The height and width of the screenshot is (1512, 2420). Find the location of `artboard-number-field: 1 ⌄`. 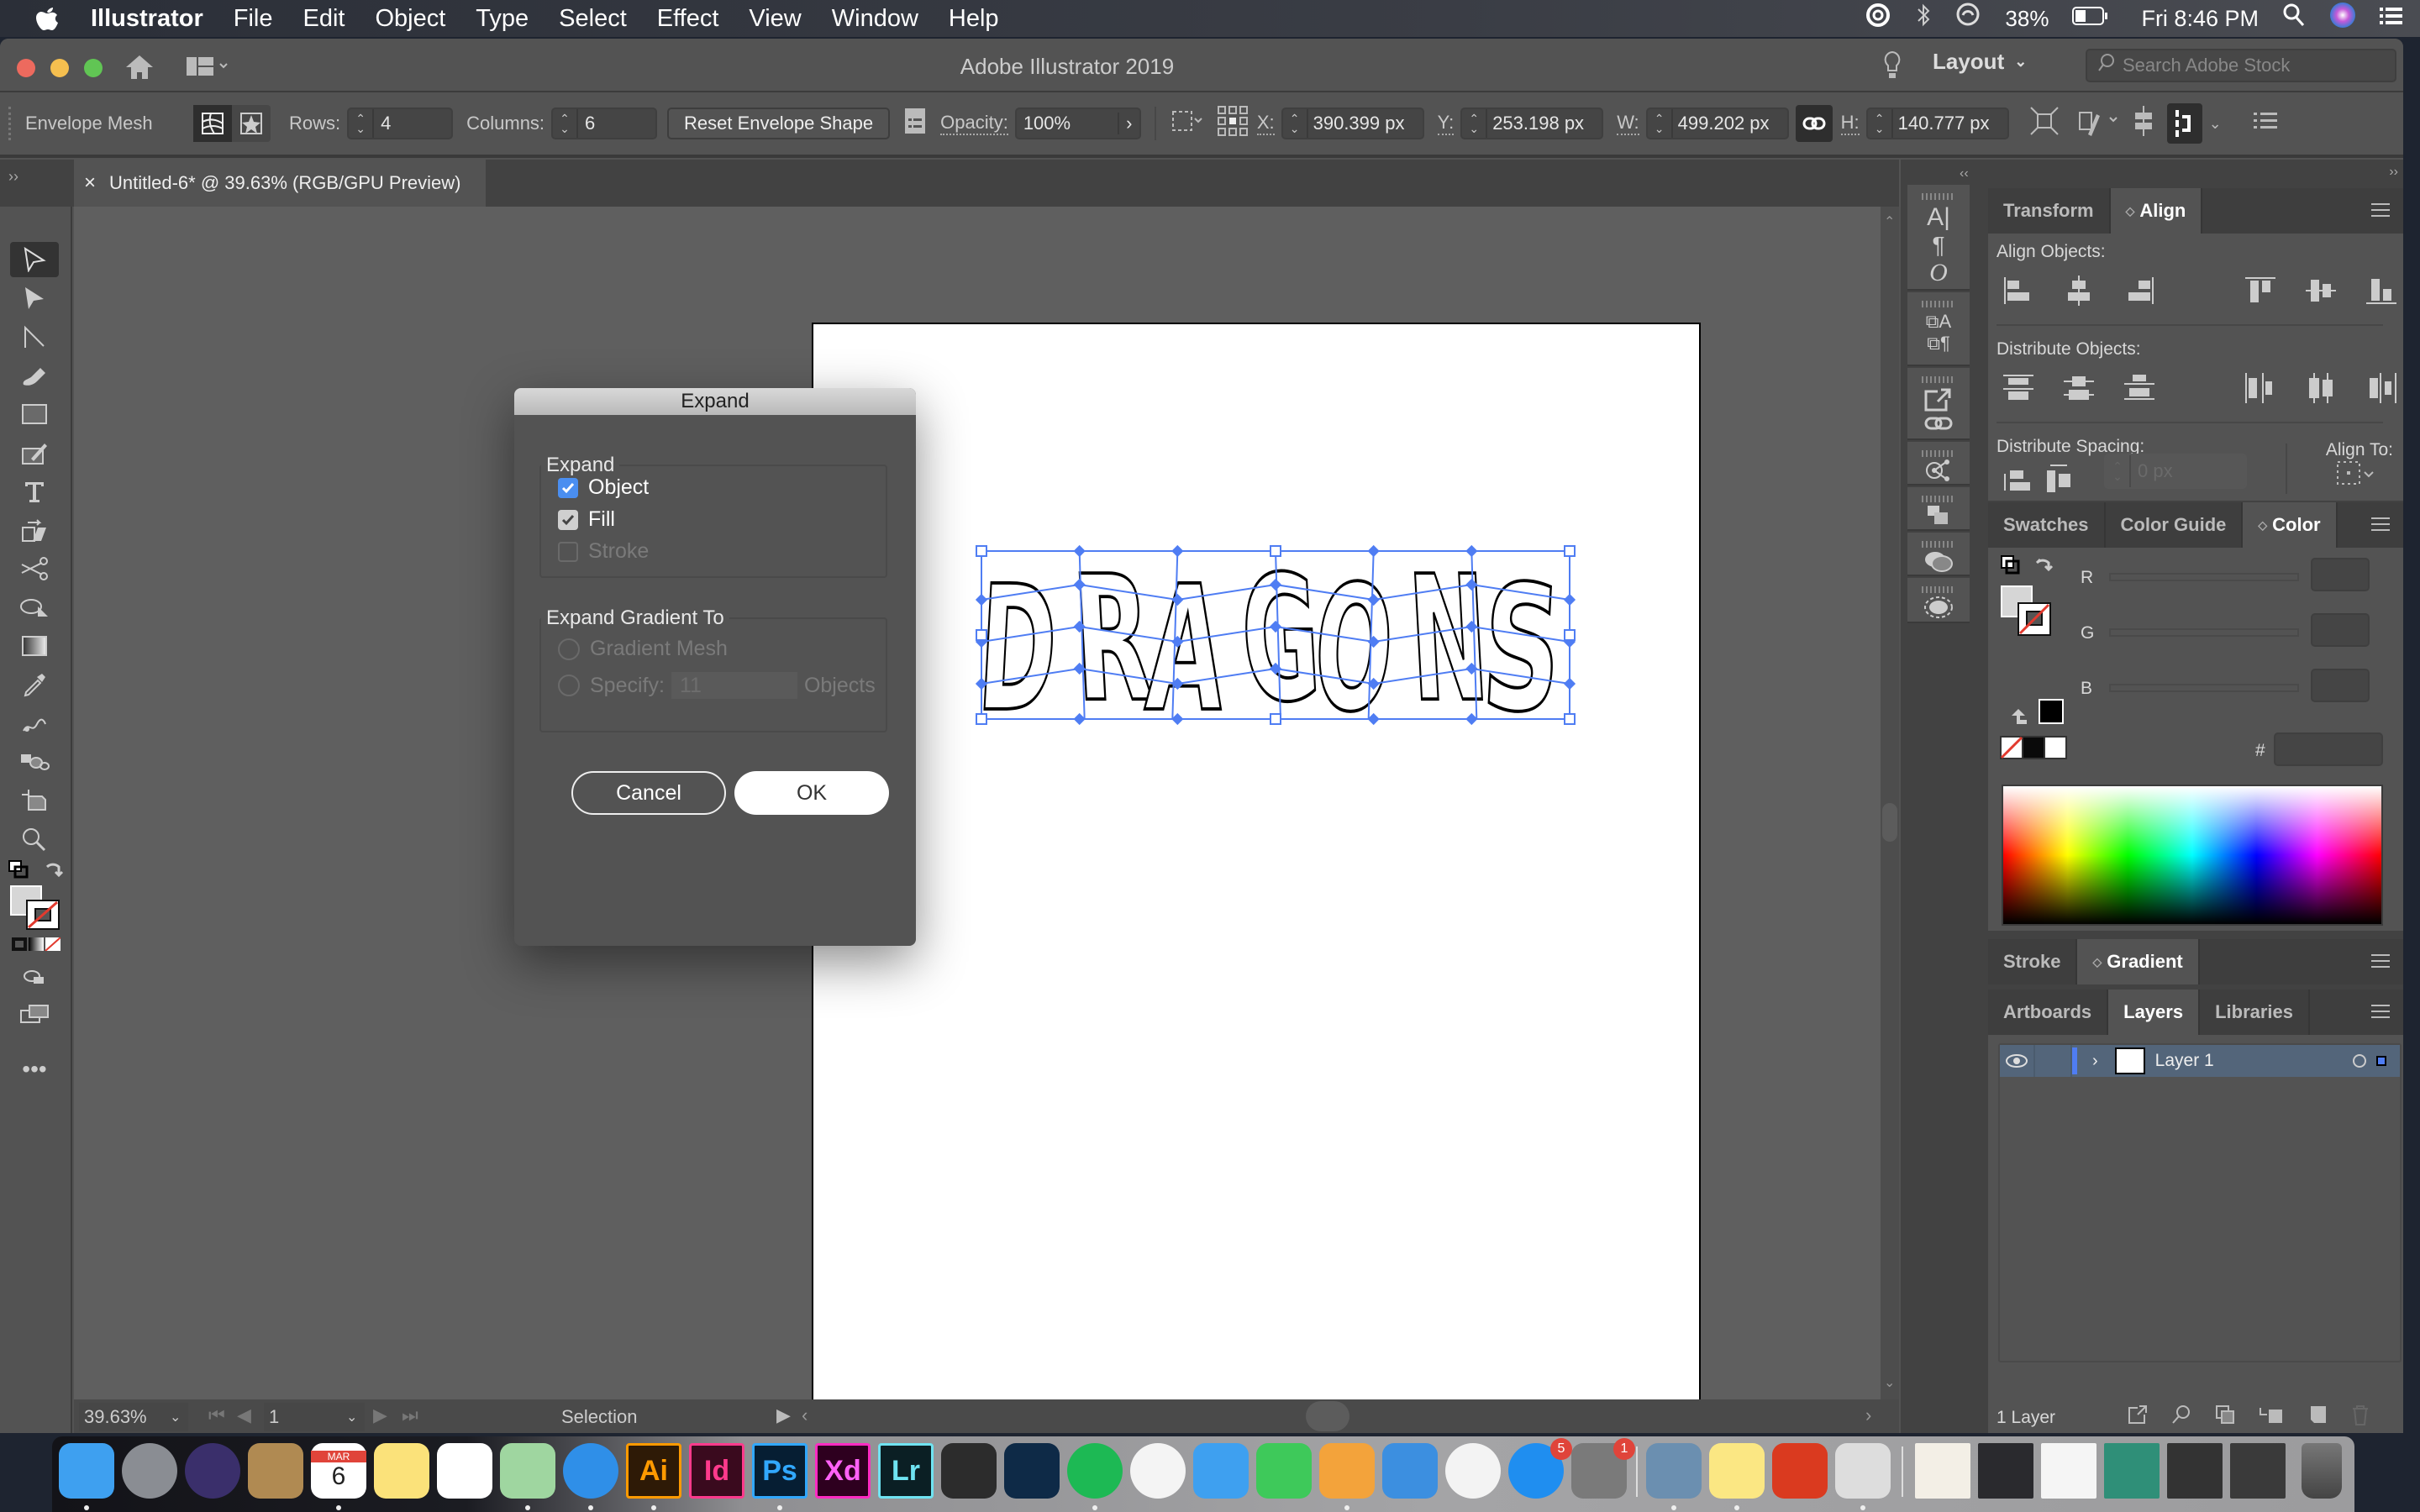

artboard-number-field: 1 ⌄ is located at coordinates (314, 1417).